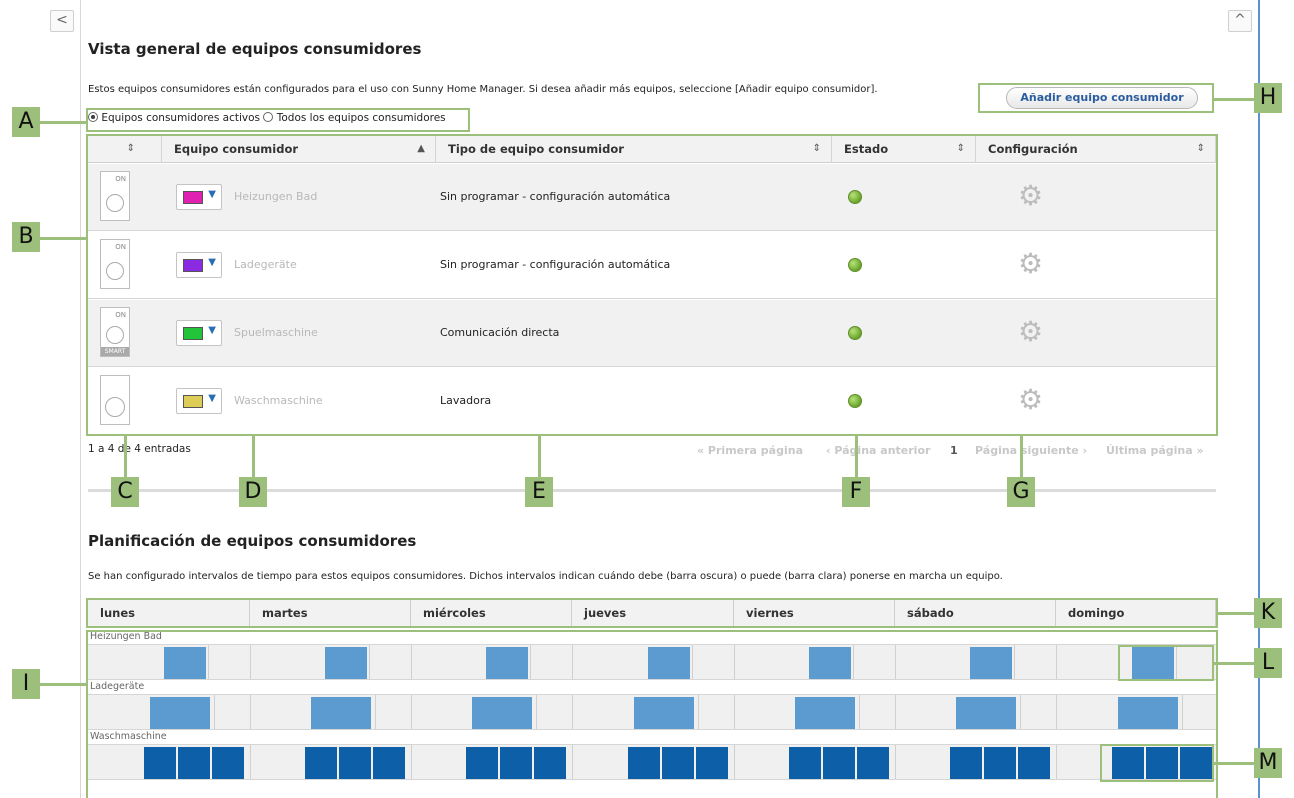 The width and height of the screenshot is (1294, 798). What do you see at coordinates (1240, 21) in the screenshot?
I see `scroll-up-button: ^` at bounding box center [1240, 21].